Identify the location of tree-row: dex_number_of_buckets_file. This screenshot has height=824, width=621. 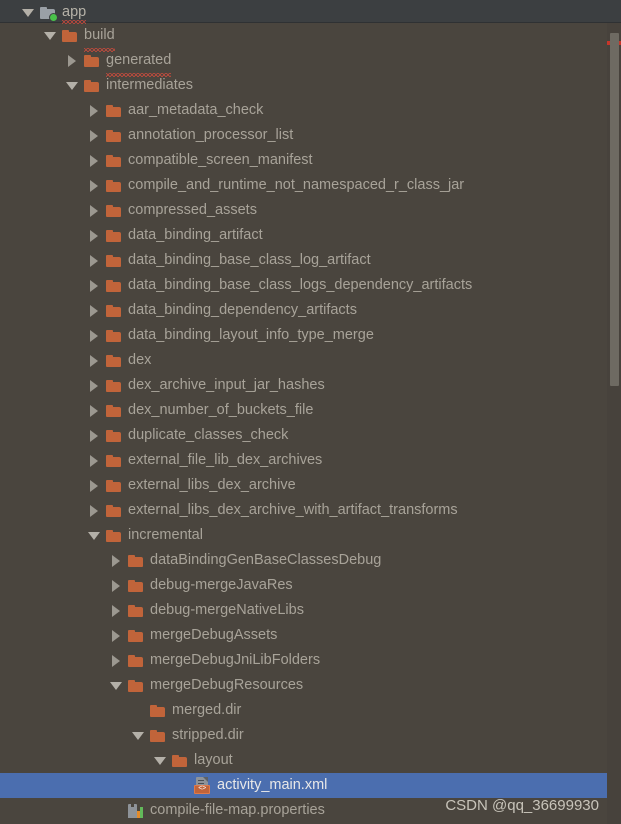
(310, 410).